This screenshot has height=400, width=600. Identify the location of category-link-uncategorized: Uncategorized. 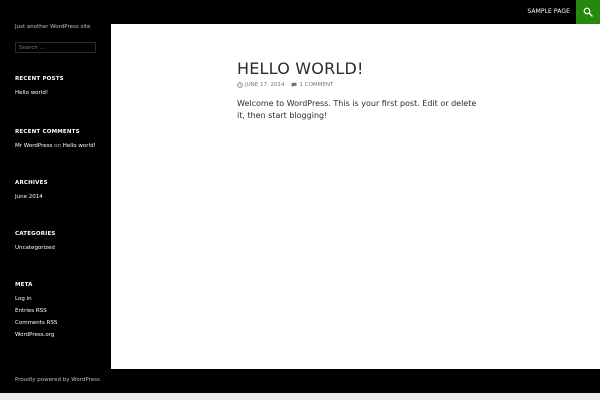
(35, 248).